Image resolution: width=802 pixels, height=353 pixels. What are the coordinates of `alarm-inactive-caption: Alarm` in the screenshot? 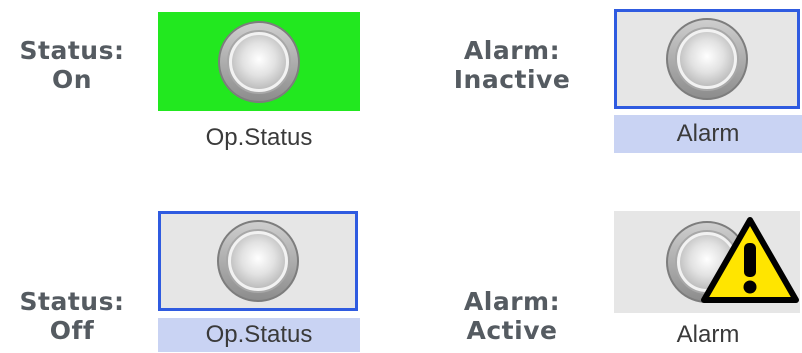 It's located at (708, 134).